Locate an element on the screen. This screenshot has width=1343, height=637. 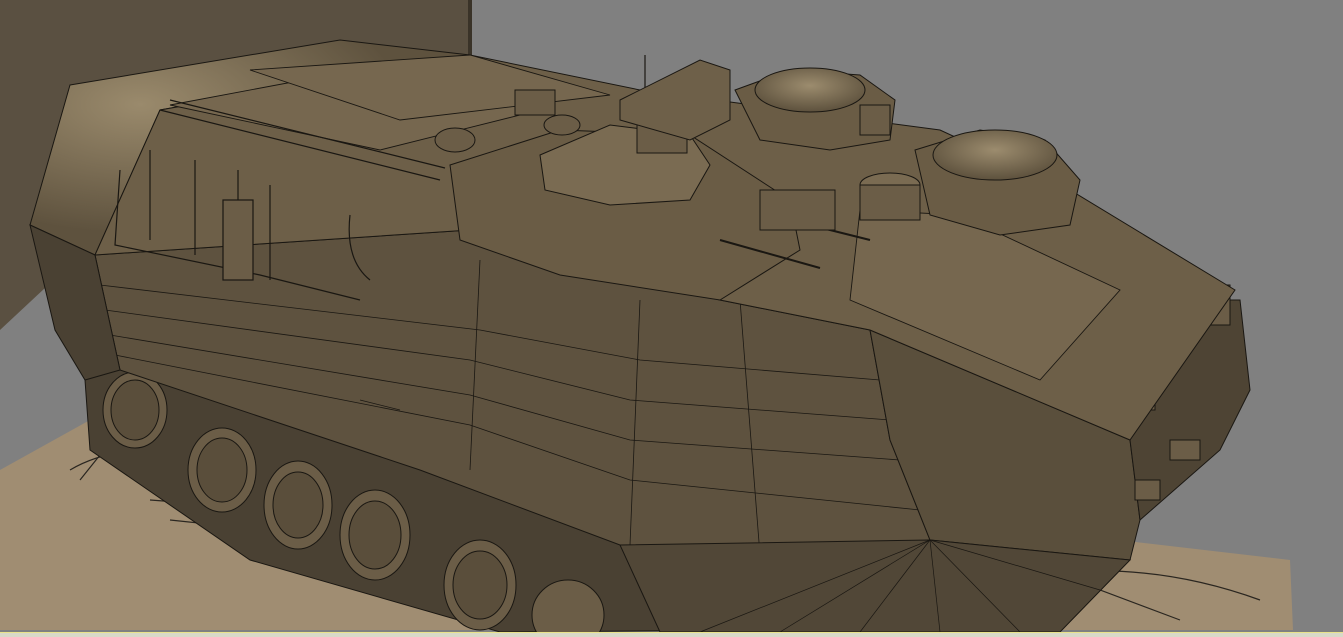
bow-lower is located at coordinates (875, 586).